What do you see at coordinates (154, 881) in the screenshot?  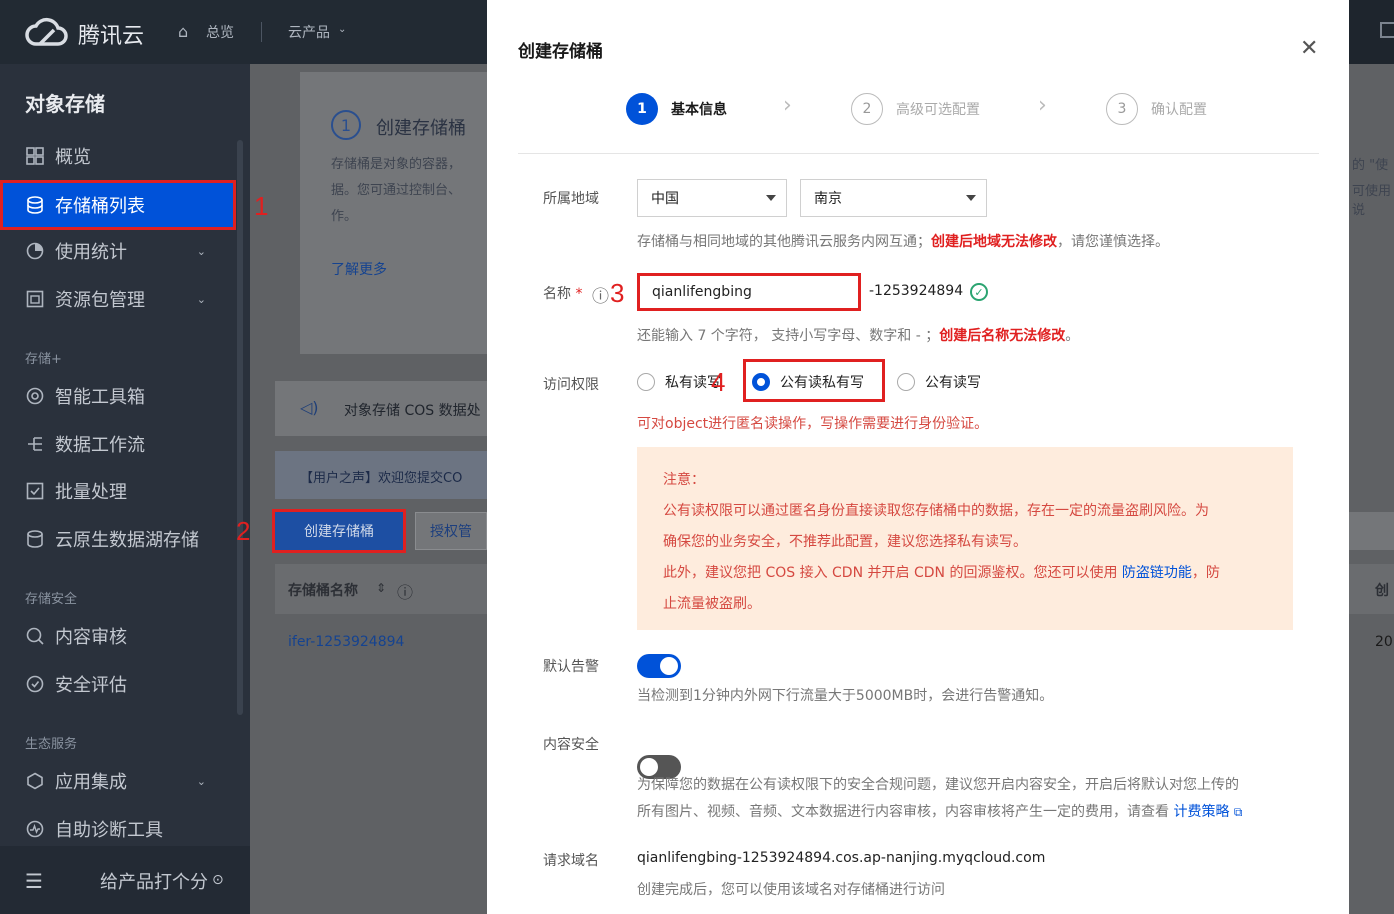 I see `rate-product-link: 给产品打个分` at bounding box center [154, 881].